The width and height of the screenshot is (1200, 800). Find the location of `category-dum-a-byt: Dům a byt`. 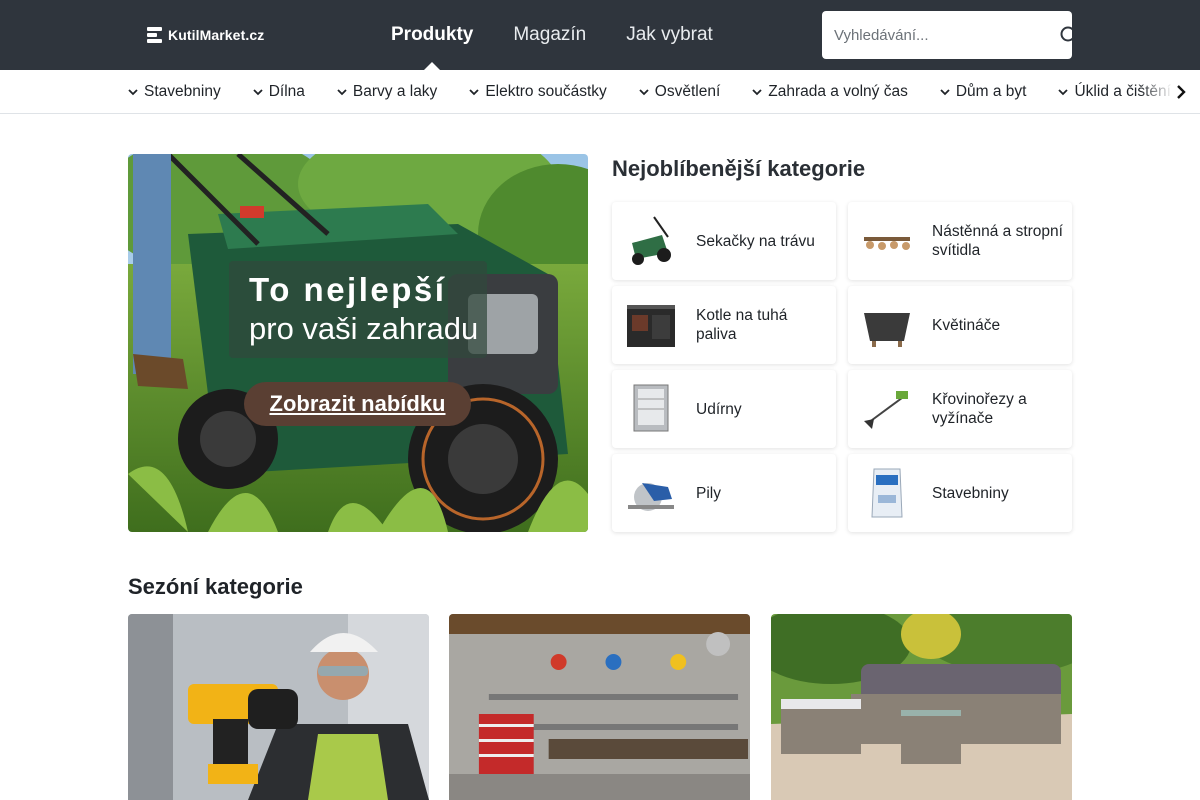

category-dum-a-byt: Dům a byt is located at coordinates (983, 91).